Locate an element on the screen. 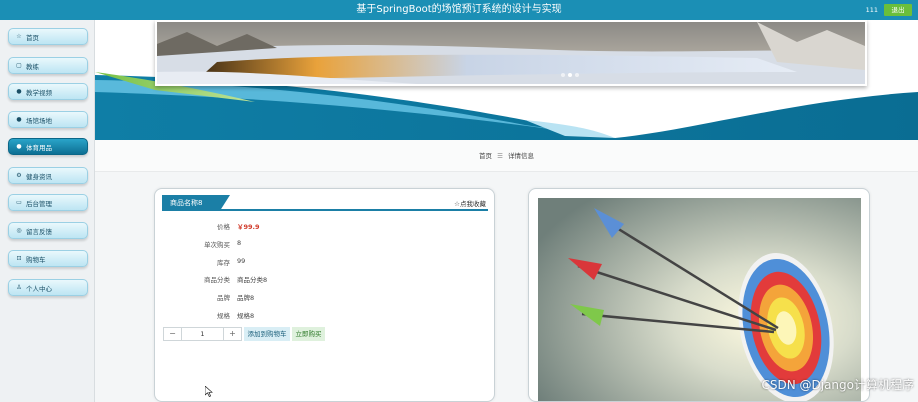 The image size is (918, 402). quantity-plus-button: + is located at coordinates (232, 334).